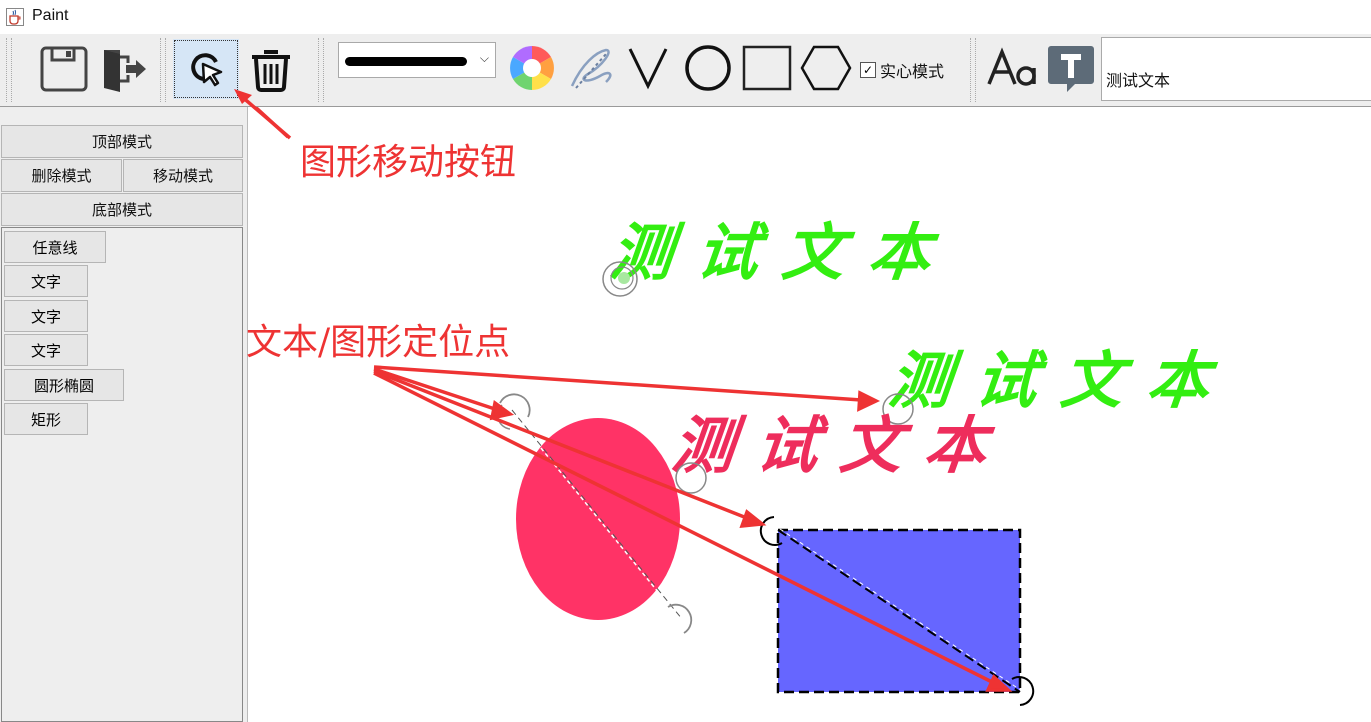  I want to click on java-cup-icon, so click(15, 17).